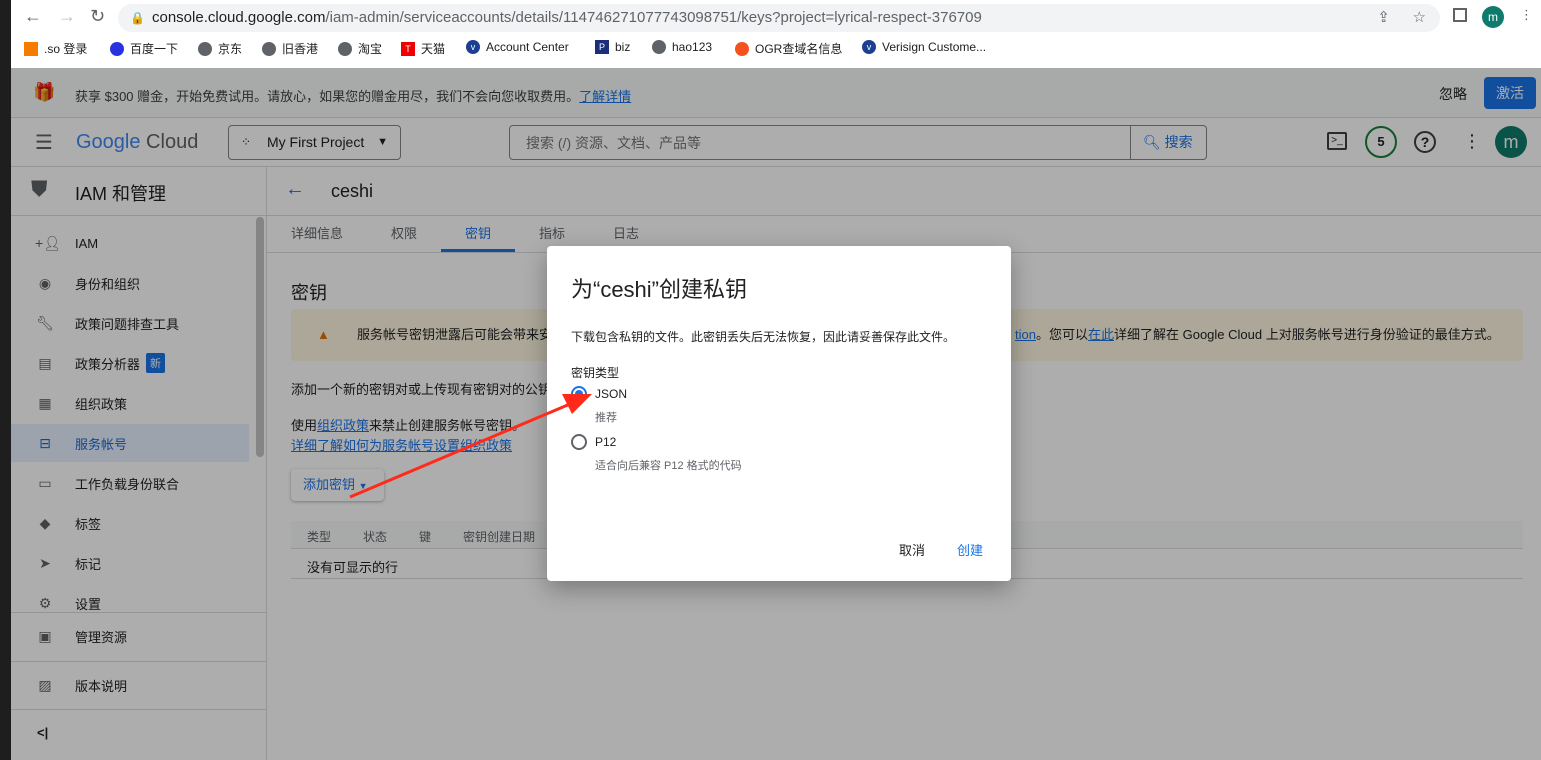  What do you see at coordinates (692, 47) in the screenshot?
I see `bookmark-label: hao123` at bounding box center [692, 47].